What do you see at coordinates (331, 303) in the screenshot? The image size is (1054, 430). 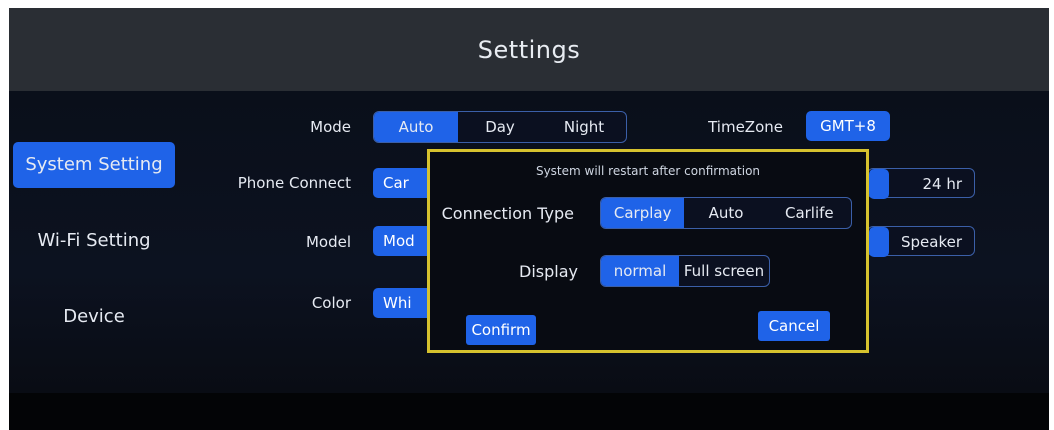 I see `color-label: Color` at bounding box center [331, 303].